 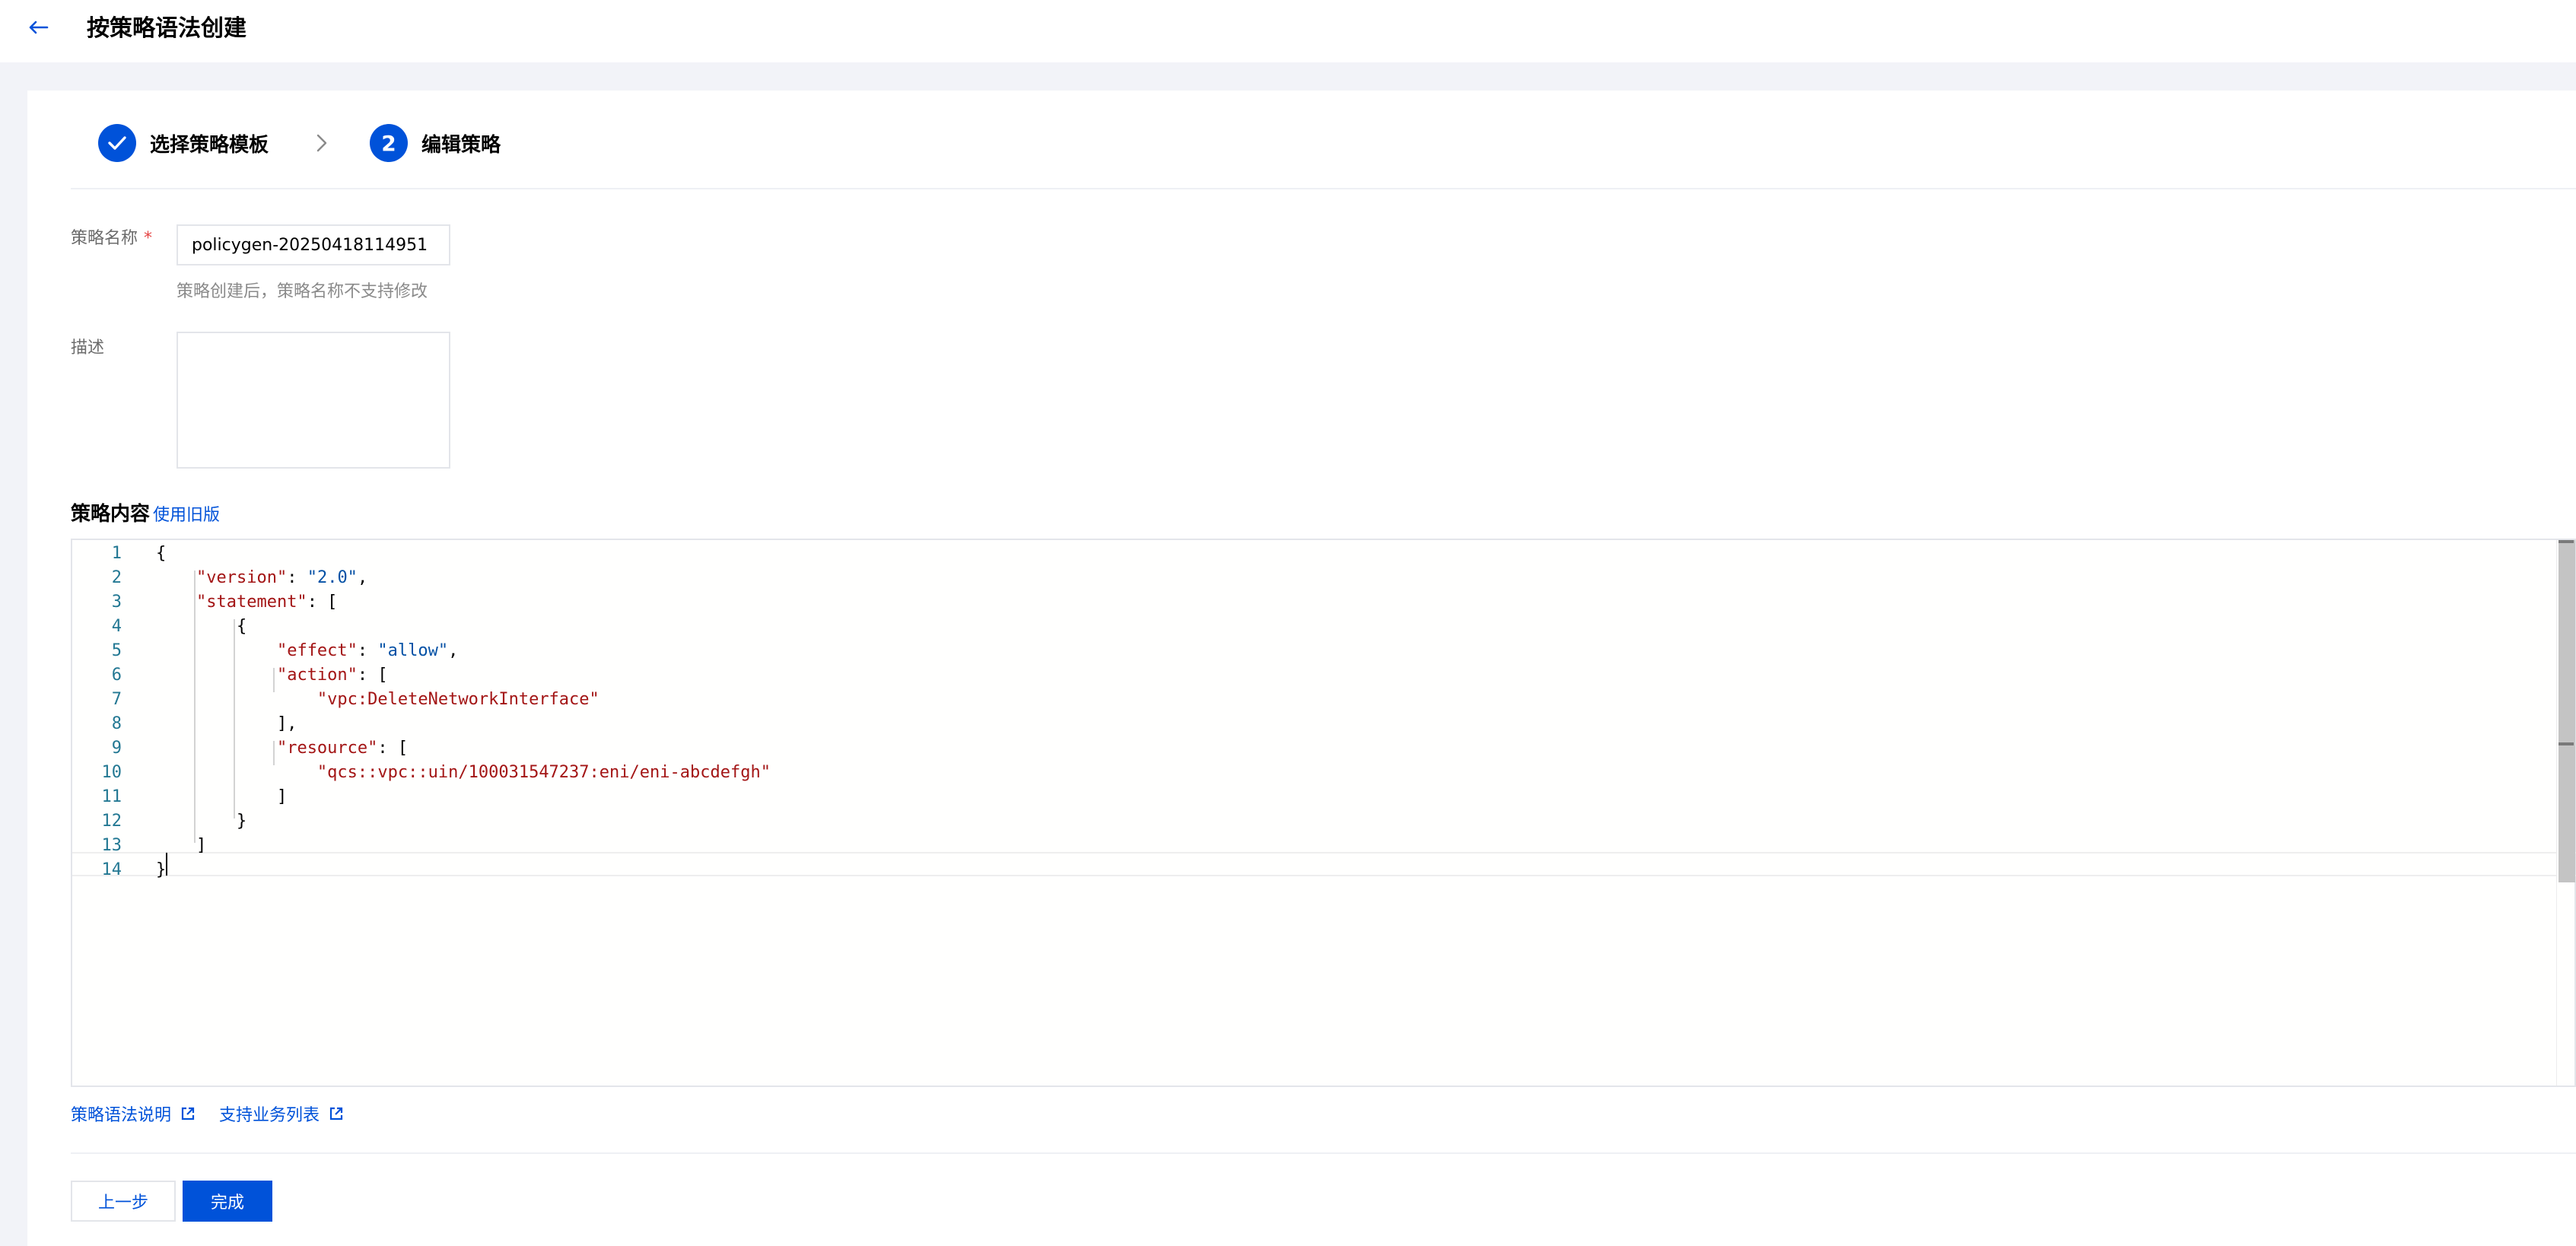 What do you see at coordinates (161, 554) in the screenshot?
I see `code-line: {` at bounding box center [161, 554].